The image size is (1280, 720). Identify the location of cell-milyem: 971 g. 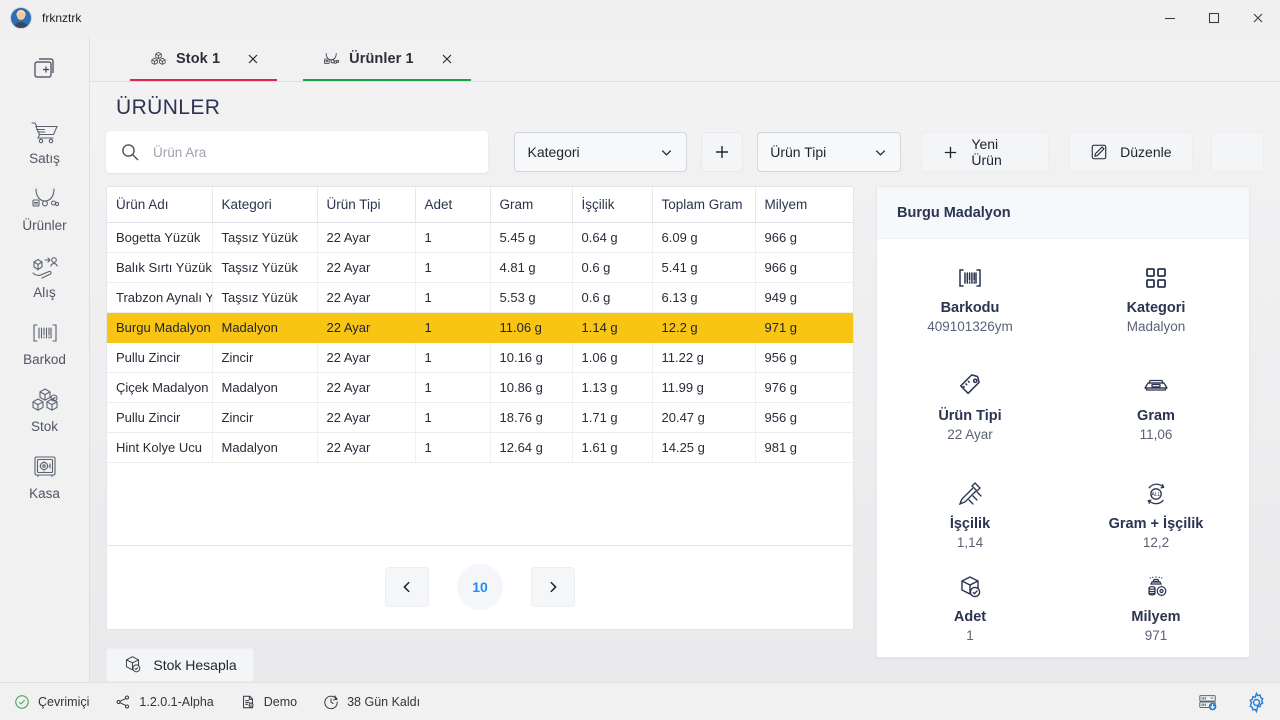
(804, 327).